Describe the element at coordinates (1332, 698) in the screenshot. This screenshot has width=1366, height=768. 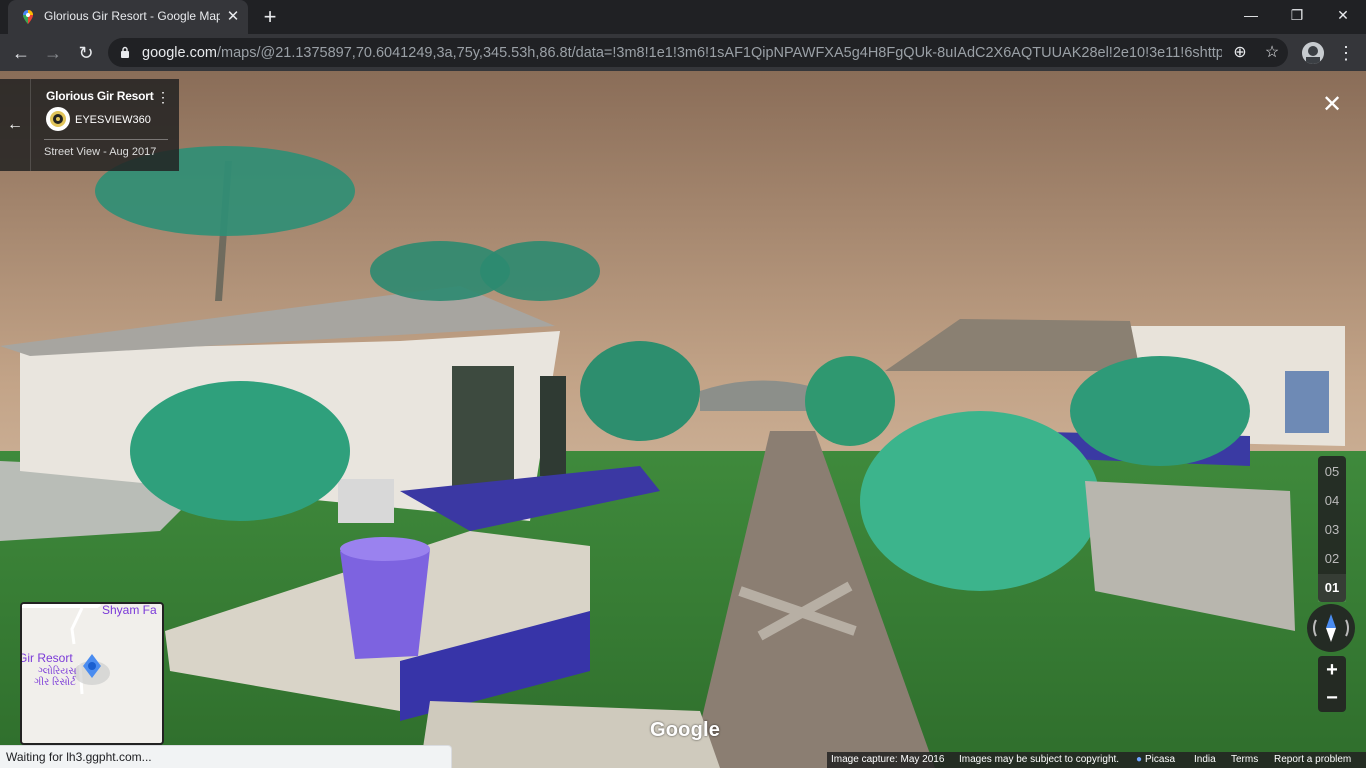
I see `zoom-out-button: −` at that location.